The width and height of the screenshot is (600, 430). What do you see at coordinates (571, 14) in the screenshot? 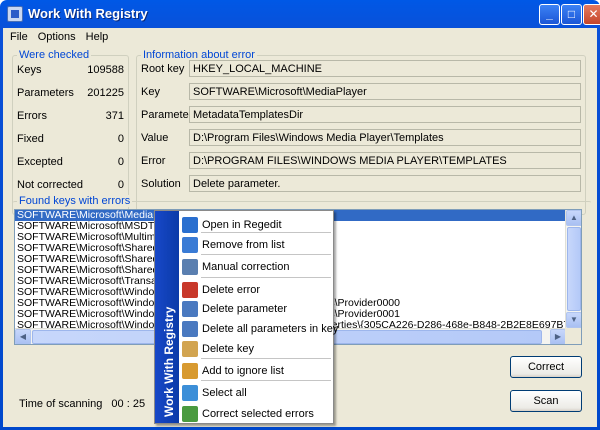
I see `maximize-button: □` at bounding box center [571, 14].